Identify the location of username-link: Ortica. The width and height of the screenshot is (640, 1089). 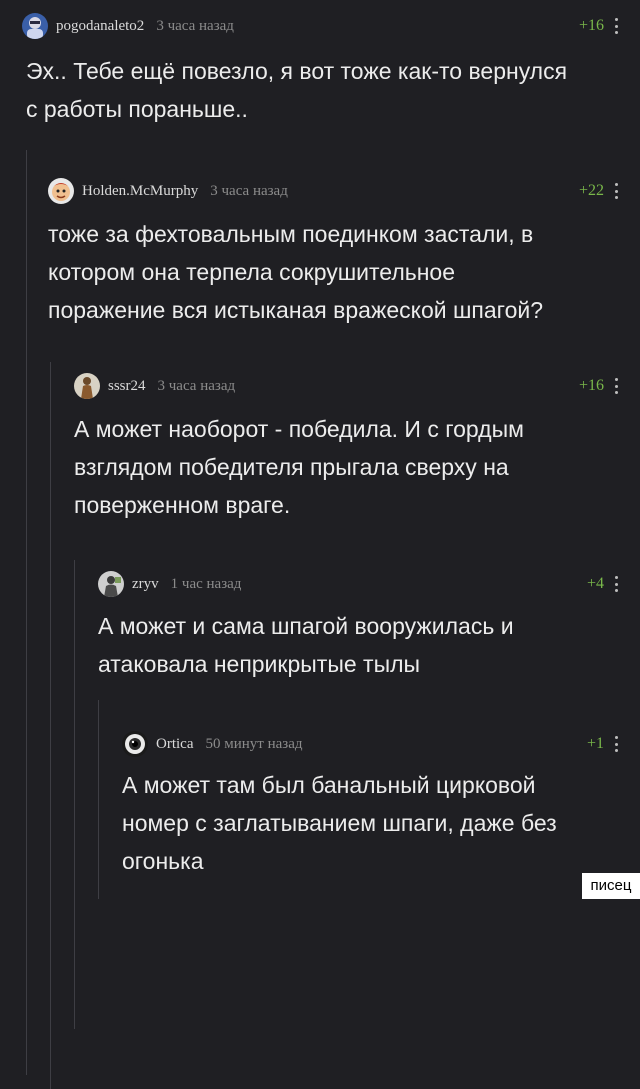
(174, 744).